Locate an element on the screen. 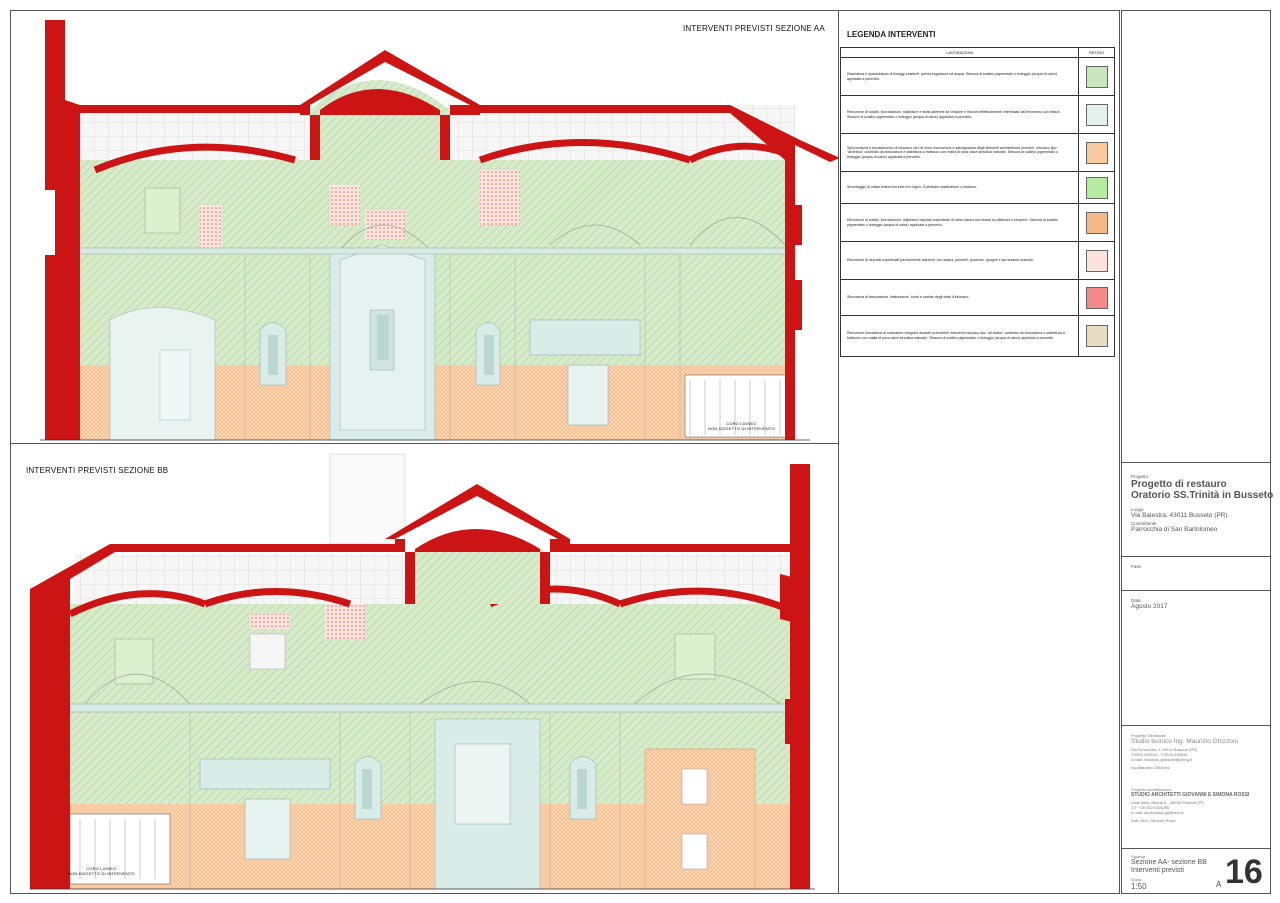 The width and height of the screenshot is (1280, 903). tb-committente: Parrocchia di San Bartolomeo is located at coordinates (1174, 529).